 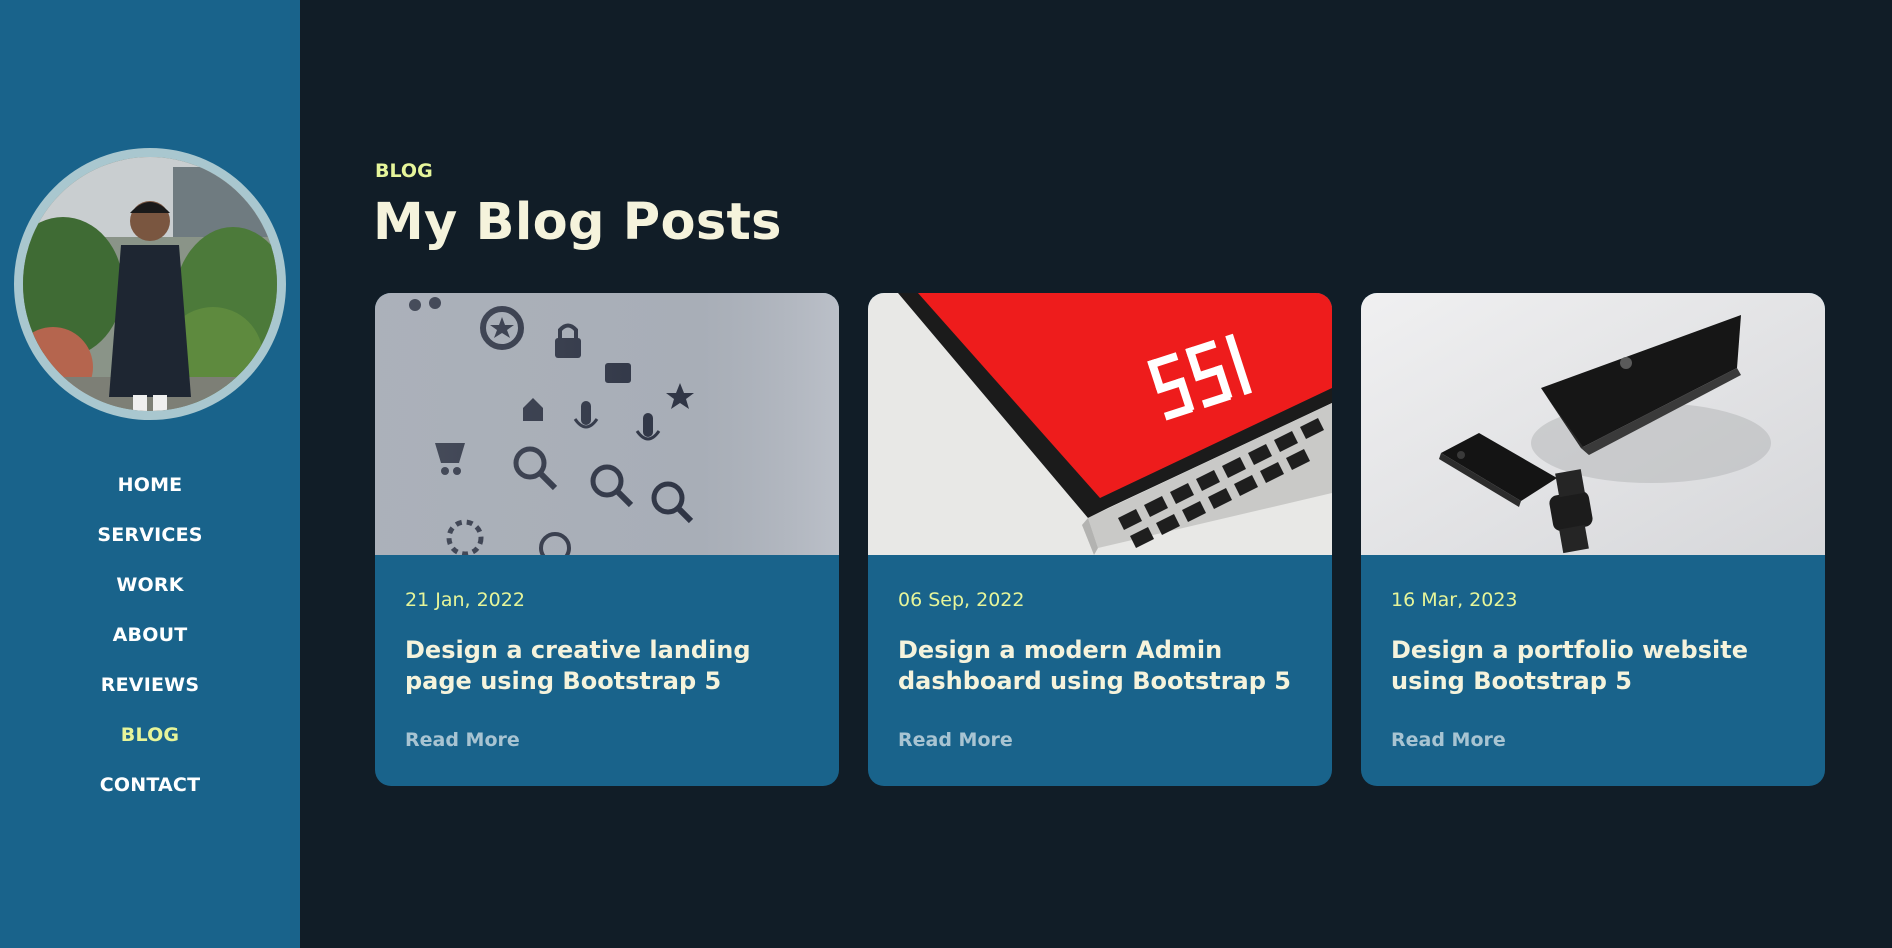 I want to click on nav-item-reviews: REVIEWS, so click(x=150, y=685).